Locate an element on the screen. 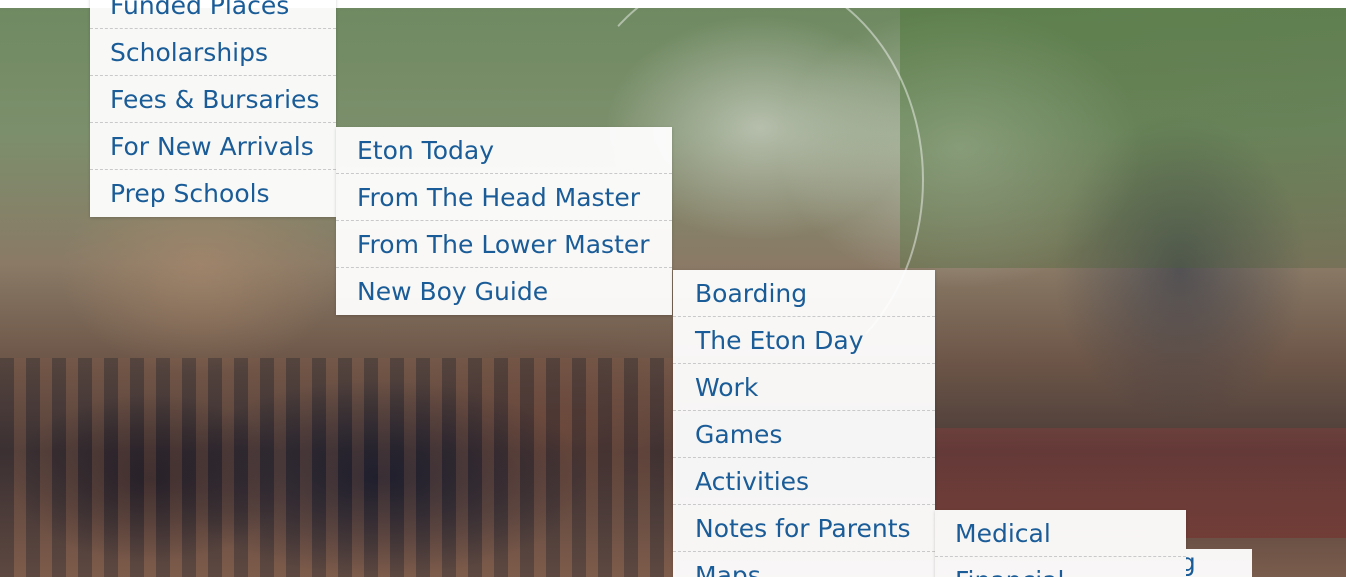 Image resolution: width=1346 pixels, height=577 pixels. menu-item-eton-today: Eton Today is located at coordinates (504, 150).